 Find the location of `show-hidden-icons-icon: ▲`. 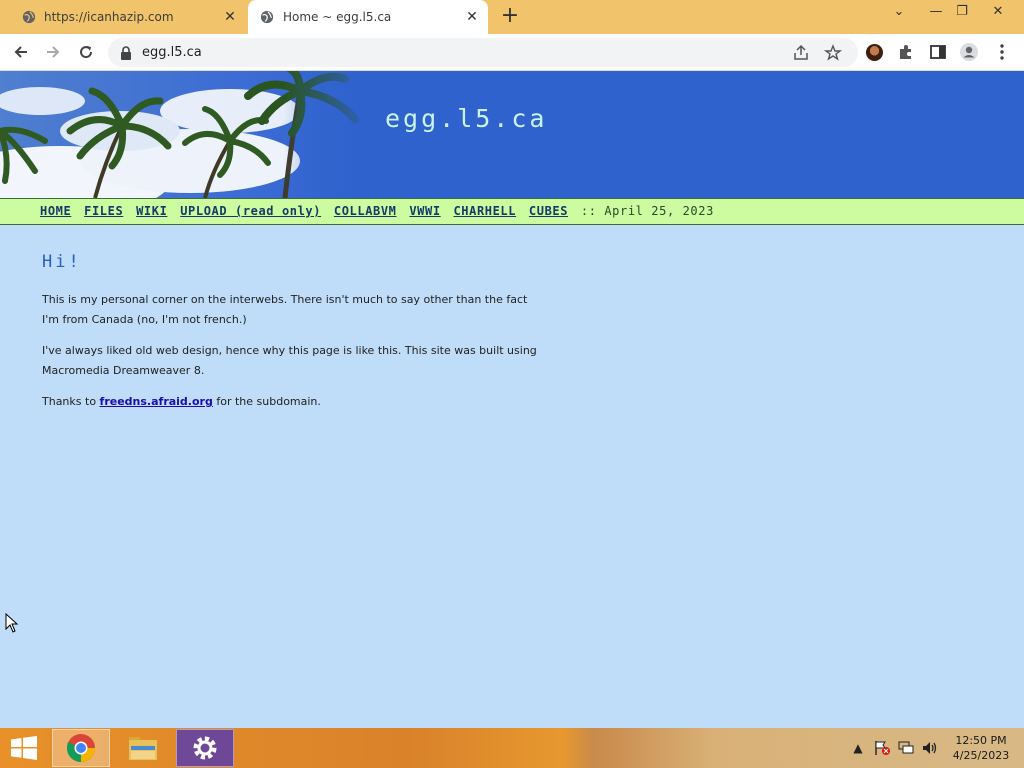

show-hidden-icons-icon: ▲ is located at coordinates (858, 748).